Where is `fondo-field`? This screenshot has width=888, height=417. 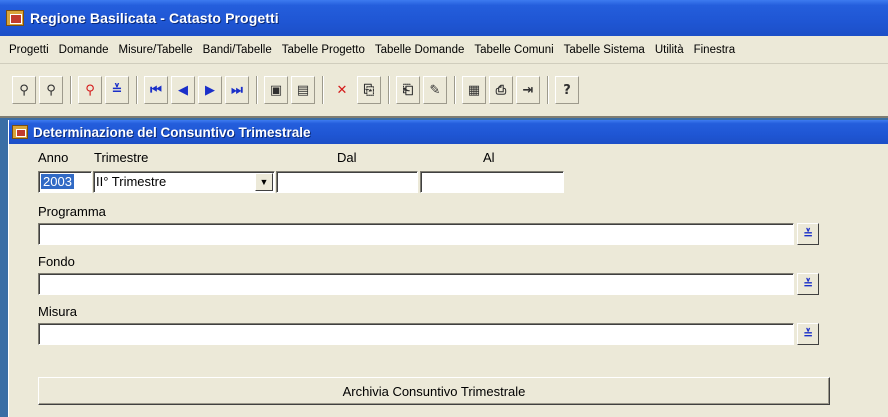
fondo-field is located at coordinates (416, 284).